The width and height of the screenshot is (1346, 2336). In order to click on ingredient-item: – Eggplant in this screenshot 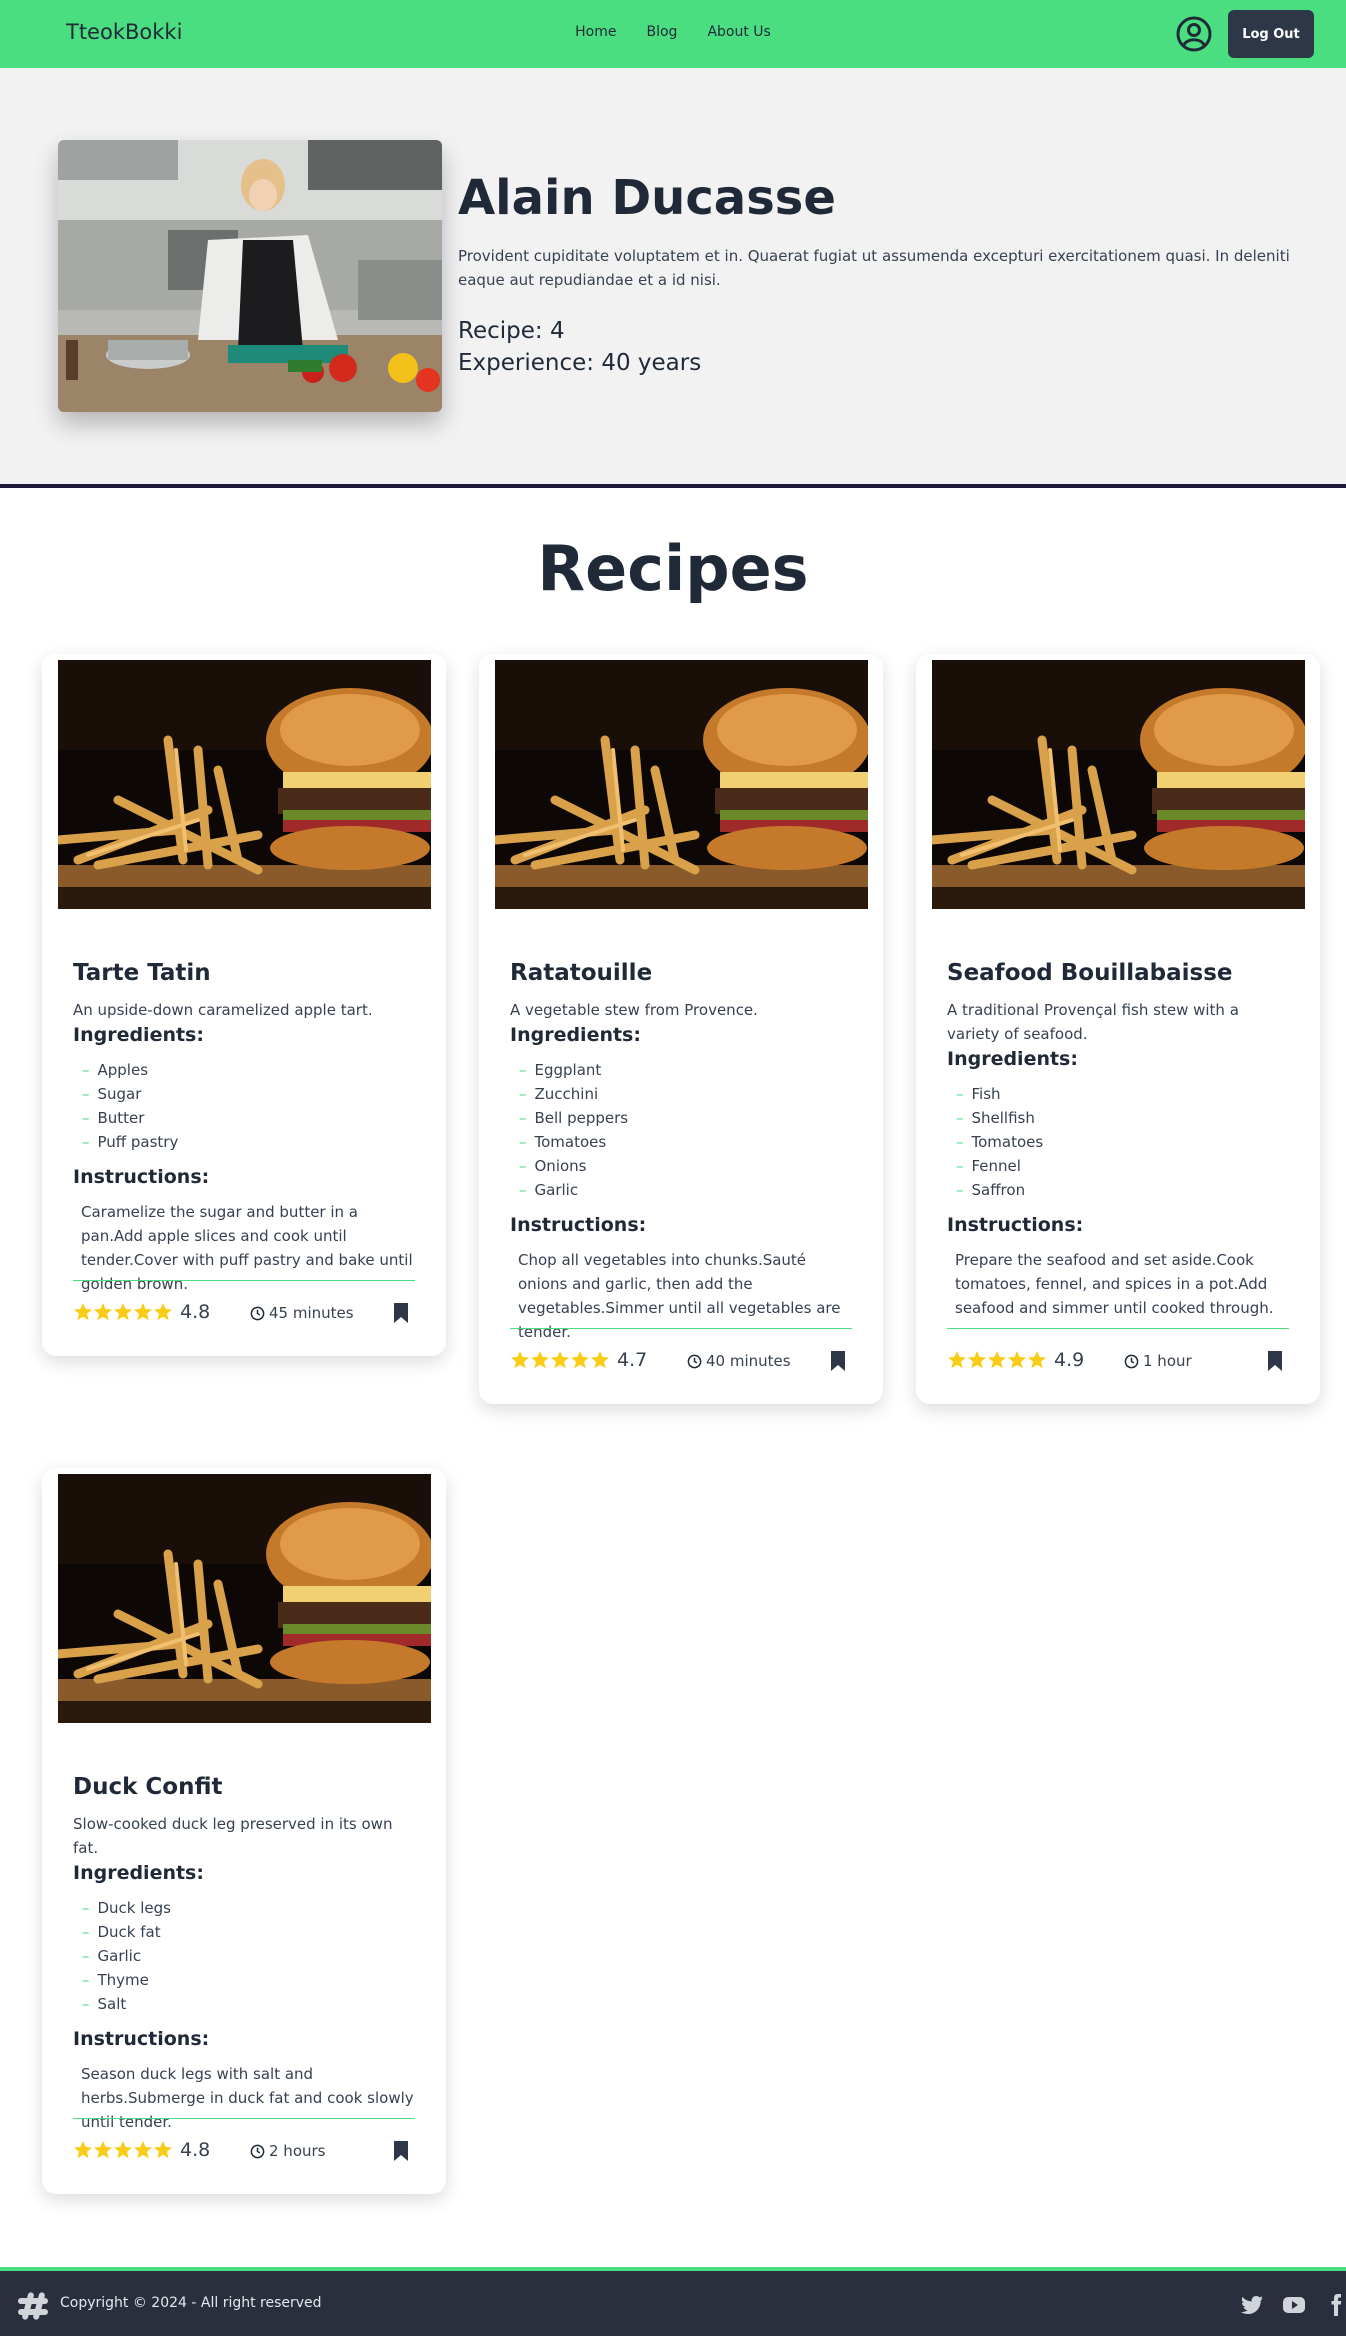, I will do `click(573, 1070)`.